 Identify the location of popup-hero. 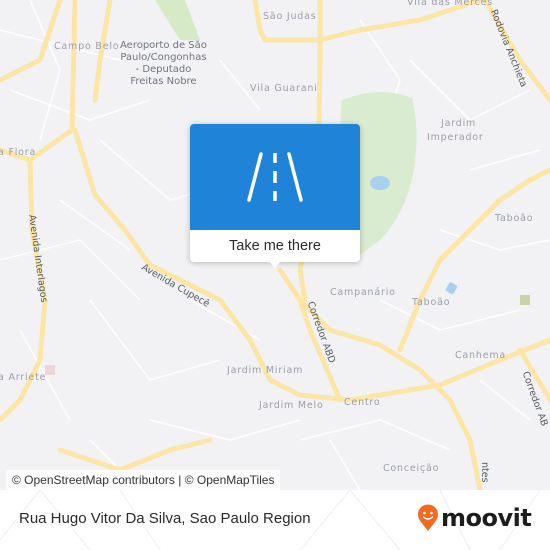
(275, 177).